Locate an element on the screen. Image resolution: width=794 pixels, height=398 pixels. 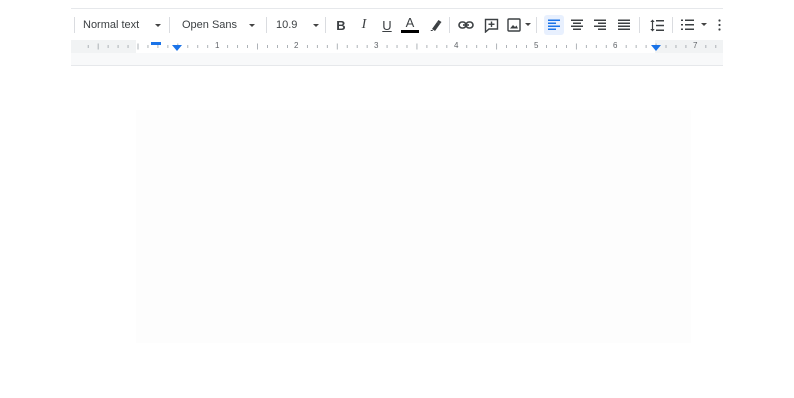
align-right-icon is located at coordinates (600, 24).